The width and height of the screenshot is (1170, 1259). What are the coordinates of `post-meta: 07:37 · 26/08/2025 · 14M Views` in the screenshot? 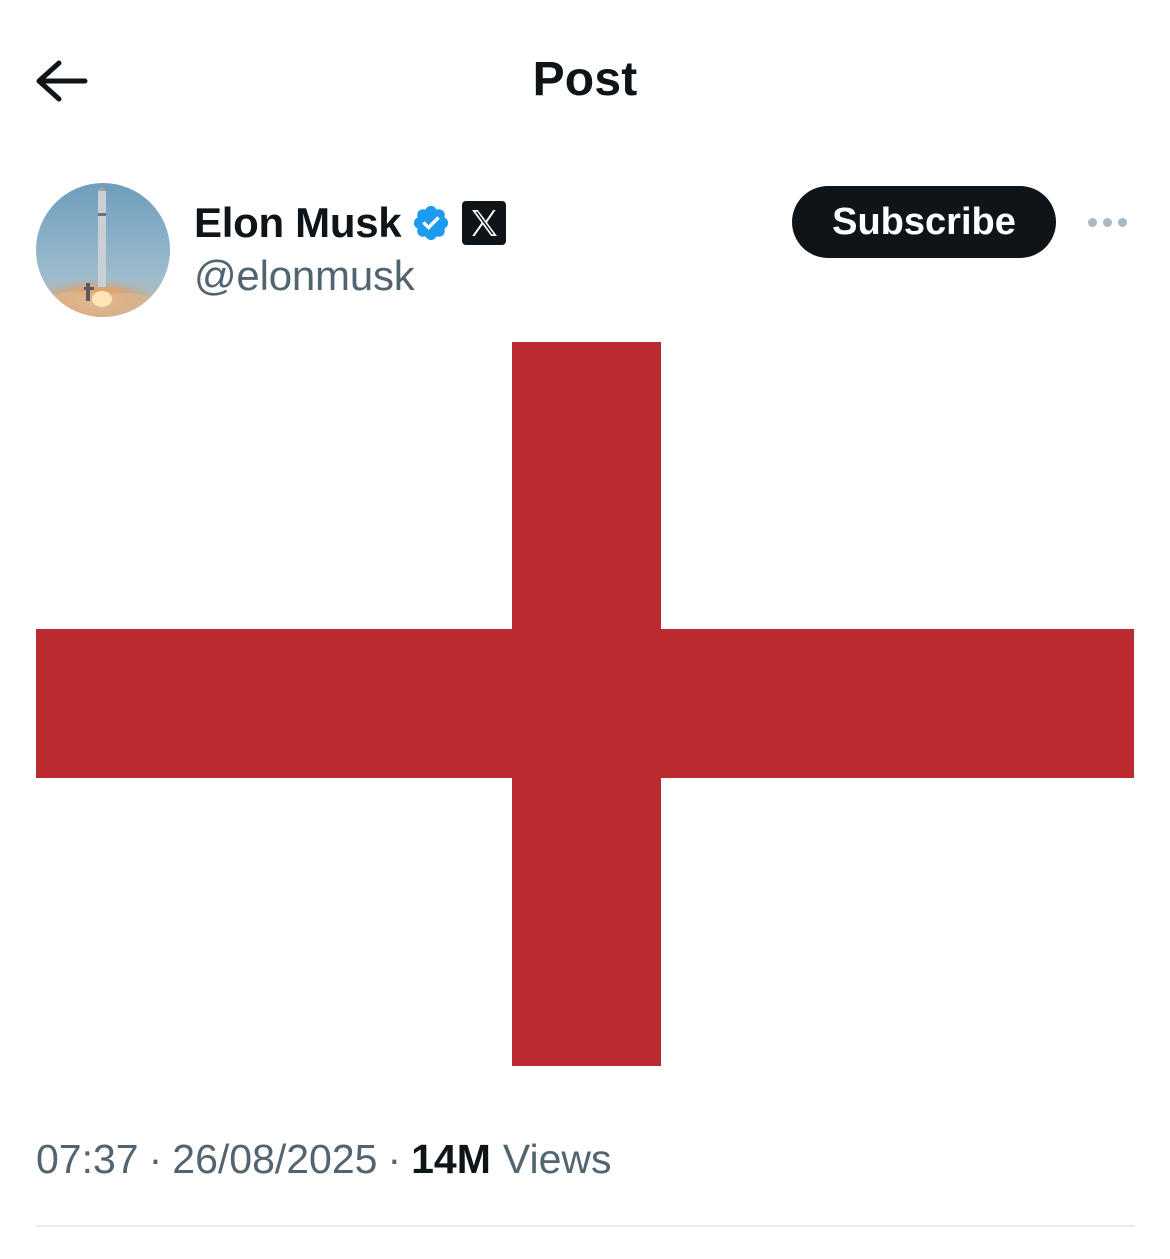 It's located at (324, 1164).